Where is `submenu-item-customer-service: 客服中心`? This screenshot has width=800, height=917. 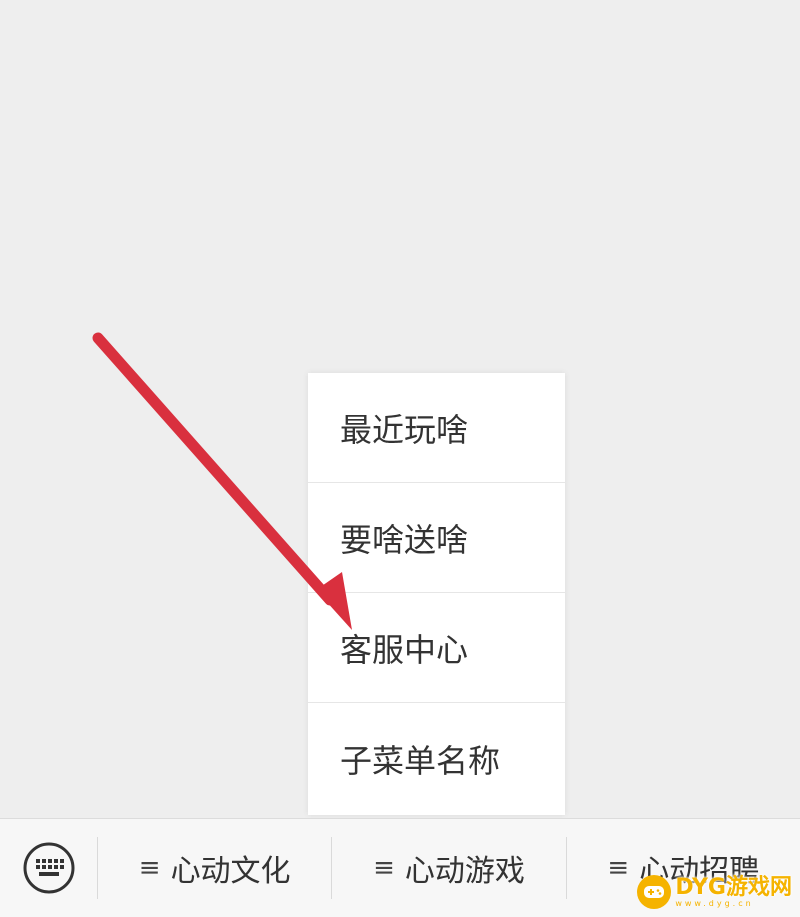 submenu-item-customer-service: 客服中心 is located at coordinates (436, 648).